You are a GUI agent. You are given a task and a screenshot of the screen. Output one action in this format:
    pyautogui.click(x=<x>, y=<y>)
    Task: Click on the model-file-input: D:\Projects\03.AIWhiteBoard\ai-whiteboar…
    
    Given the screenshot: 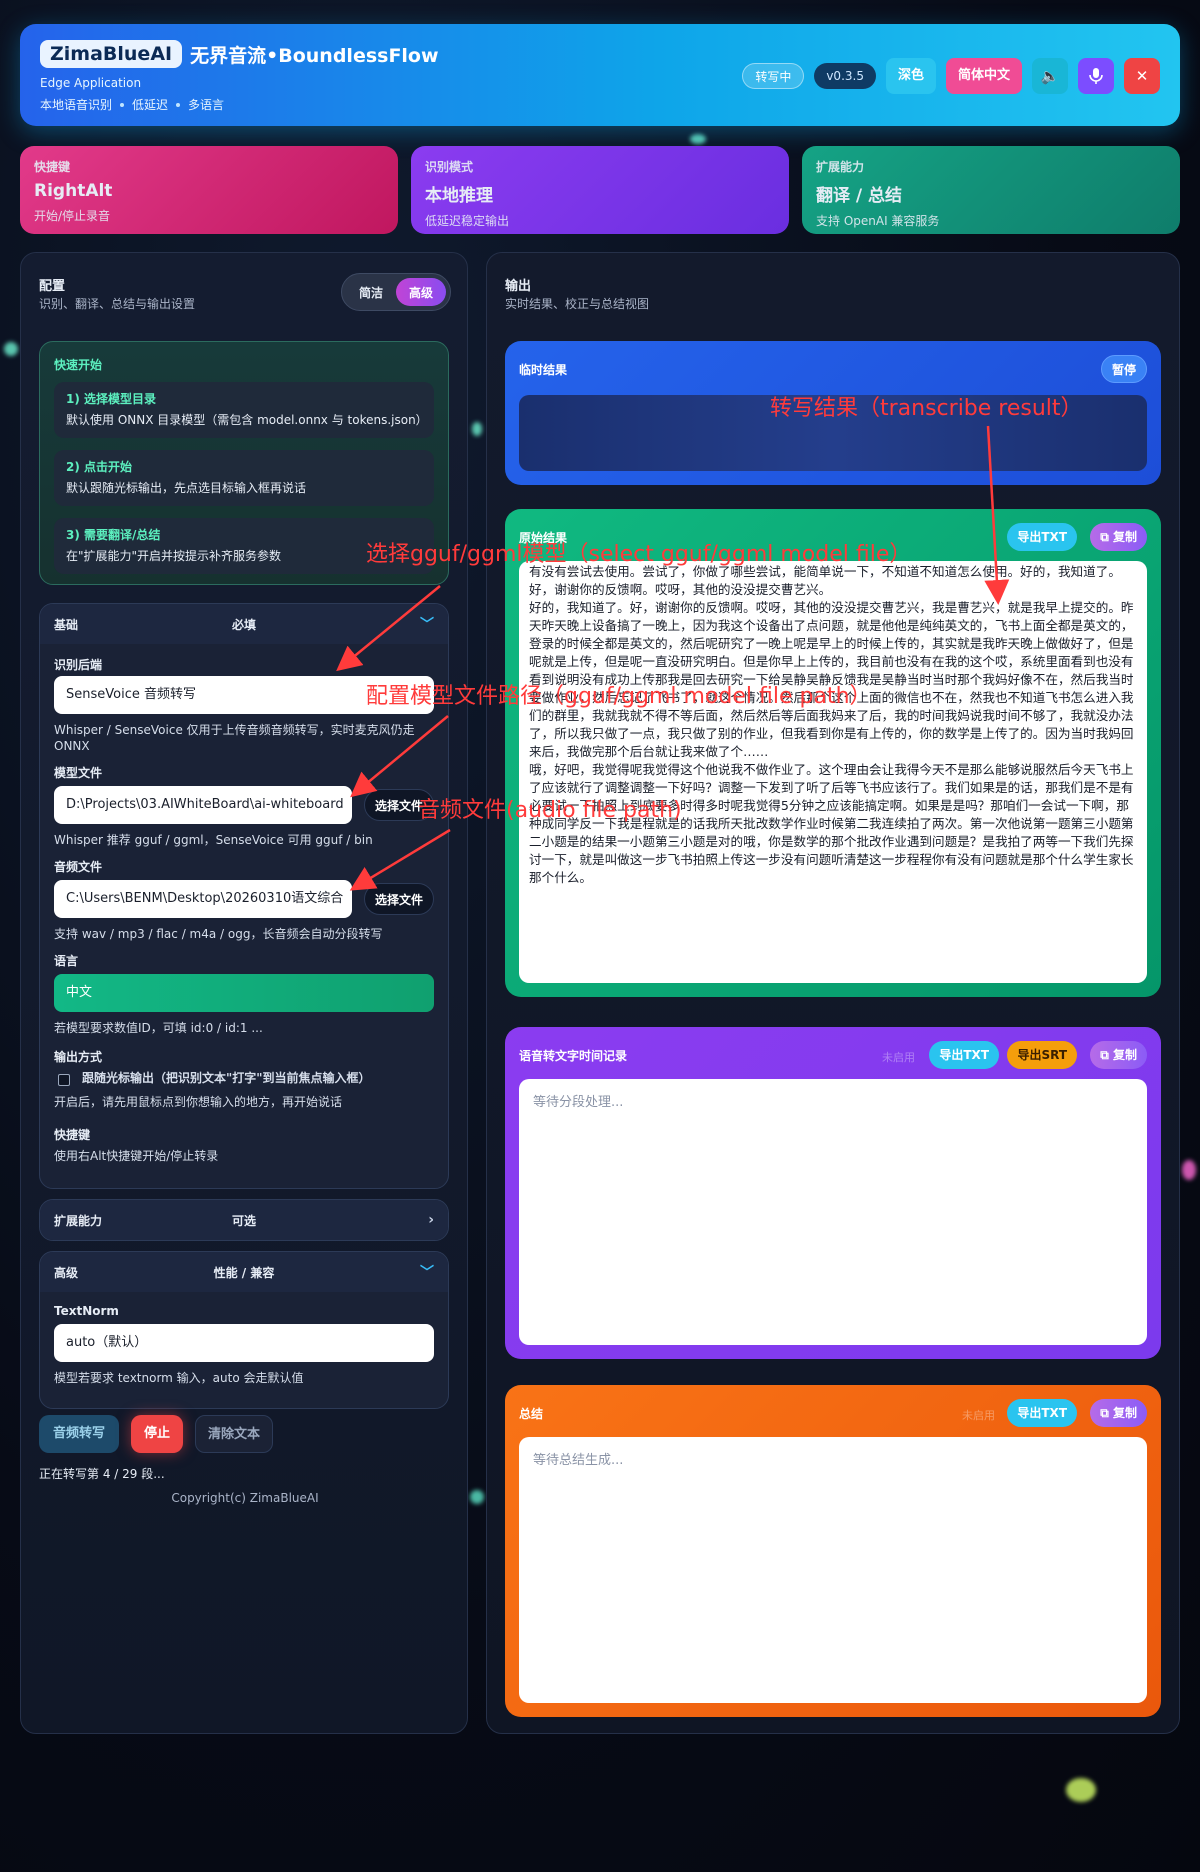 What is the action you would take?
    pyautogui.click(x=203, y=805)
    